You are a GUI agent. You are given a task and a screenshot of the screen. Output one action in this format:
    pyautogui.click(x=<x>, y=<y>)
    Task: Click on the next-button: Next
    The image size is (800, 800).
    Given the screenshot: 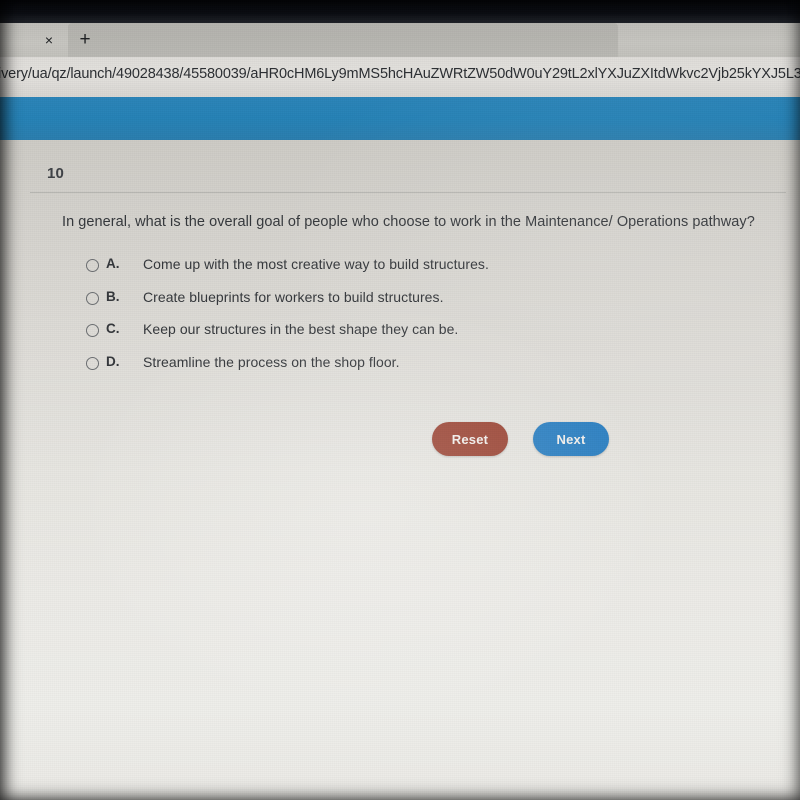 What is the action you would take?
    pyautogui.click(x=571, y=439)
    